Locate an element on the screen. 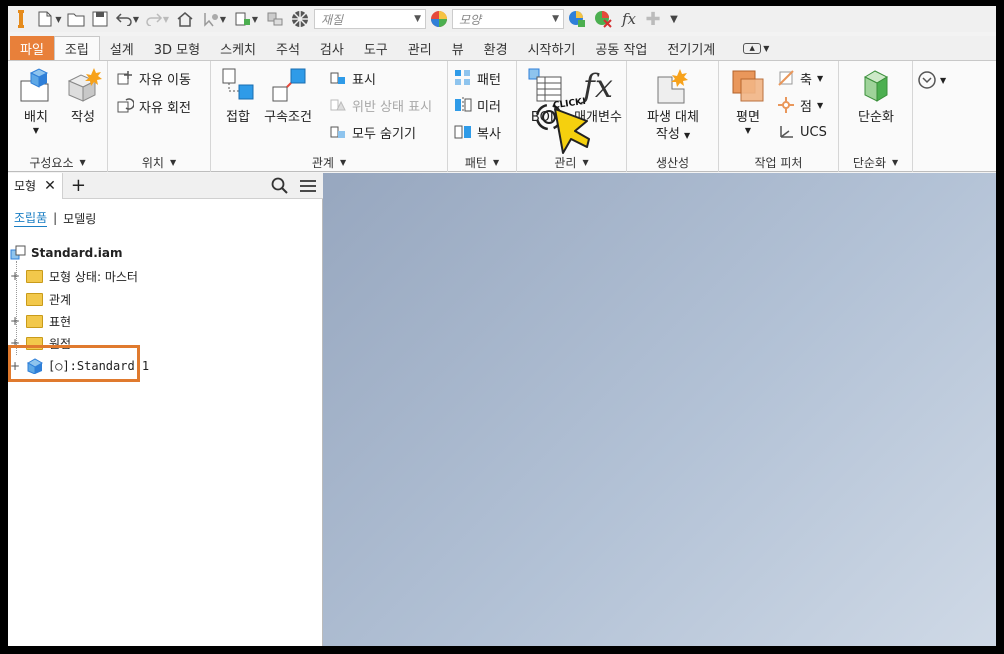  point-button: 점 ▼ is located at coordinates (800, 105).